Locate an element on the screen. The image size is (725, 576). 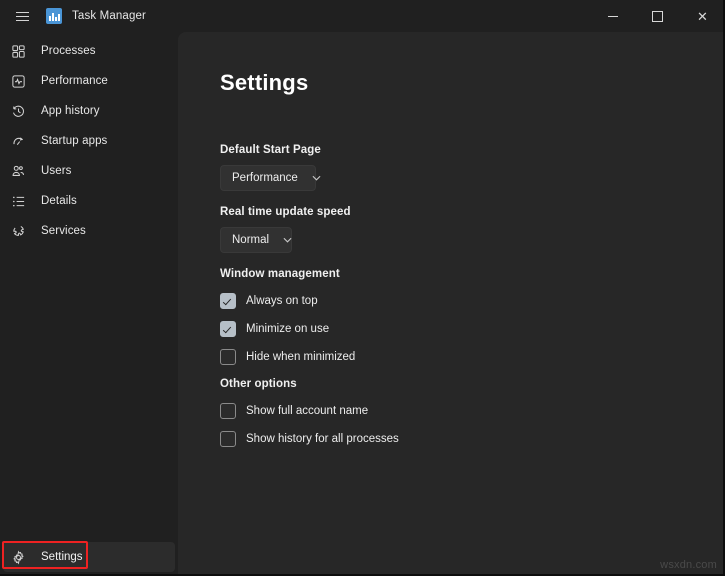
maximize-button is located at coordinates (657, 16).